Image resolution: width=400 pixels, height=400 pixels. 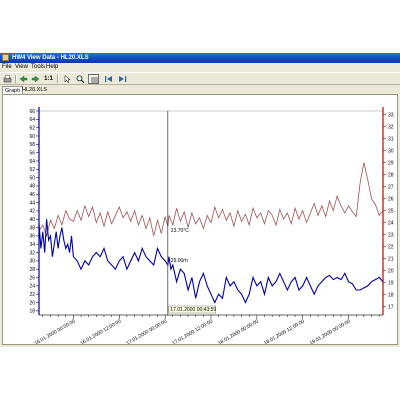 I want to click on title-bar: HW4 View Data - HL20.XLS, so click(x=200, y=58).